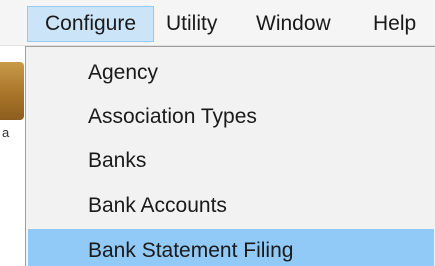 The height and width of the screenshot is (266, 435). Describe the element at coordinates (12, 91) in the screenshot. I see `app-icon` at that location.